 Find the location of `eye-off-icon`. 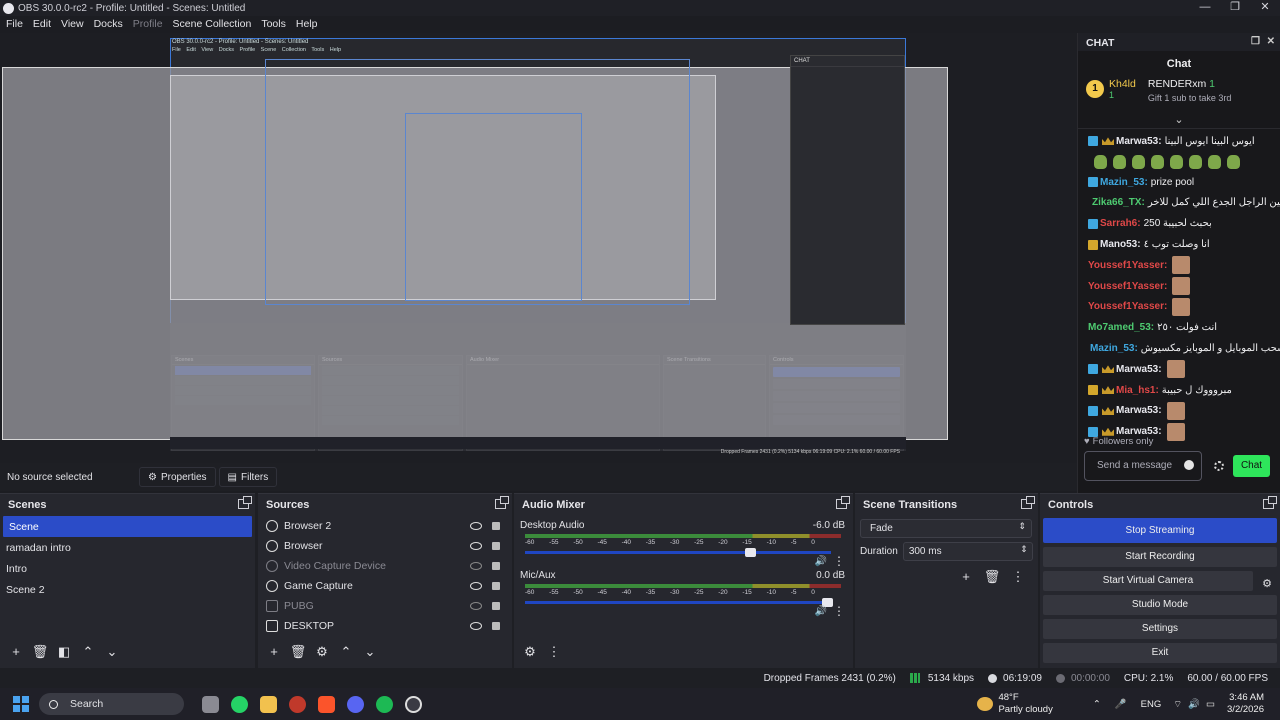

eye-off-icon is located at coordinates (476, 566).